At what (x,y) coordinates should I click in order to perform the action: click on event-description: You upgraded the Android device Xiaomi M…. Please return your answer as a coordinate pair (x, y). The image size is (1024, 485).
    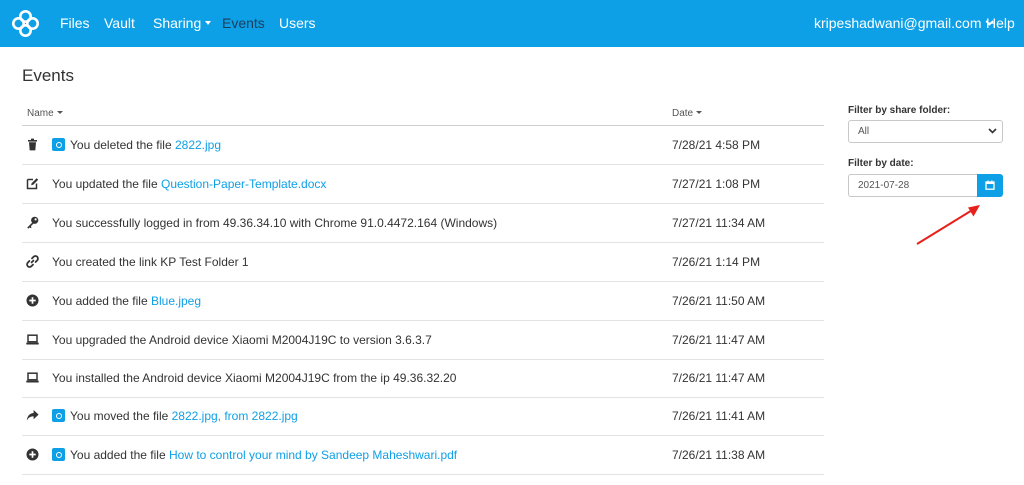
    Looking at the image, I should click on (242, 340).